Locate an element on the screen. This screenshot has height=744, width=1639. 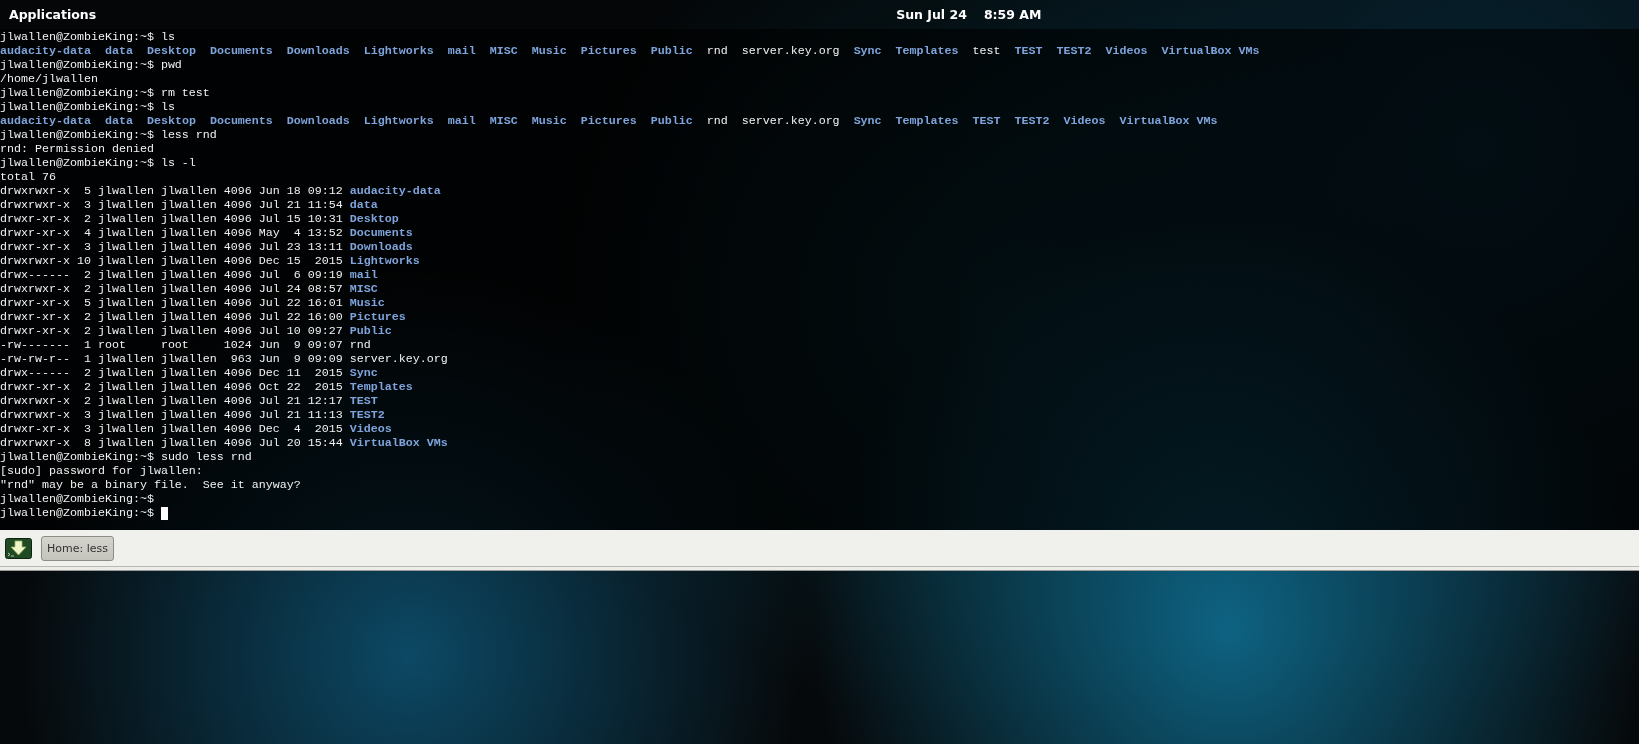
terminal-line: drwxr-xr-x 4 jlwallen jlwallen 4096 May 4 13:52 Documents is located at coordinates (206, 233).